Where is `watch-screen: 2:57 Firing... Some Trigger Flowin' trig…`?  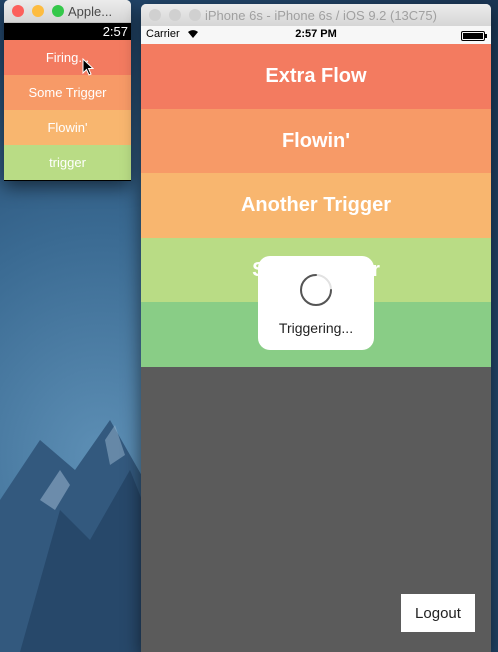 watch-screen: 2:57 Firing... Some Trigger Flowin' trig… is located at coordinates (67, 102).